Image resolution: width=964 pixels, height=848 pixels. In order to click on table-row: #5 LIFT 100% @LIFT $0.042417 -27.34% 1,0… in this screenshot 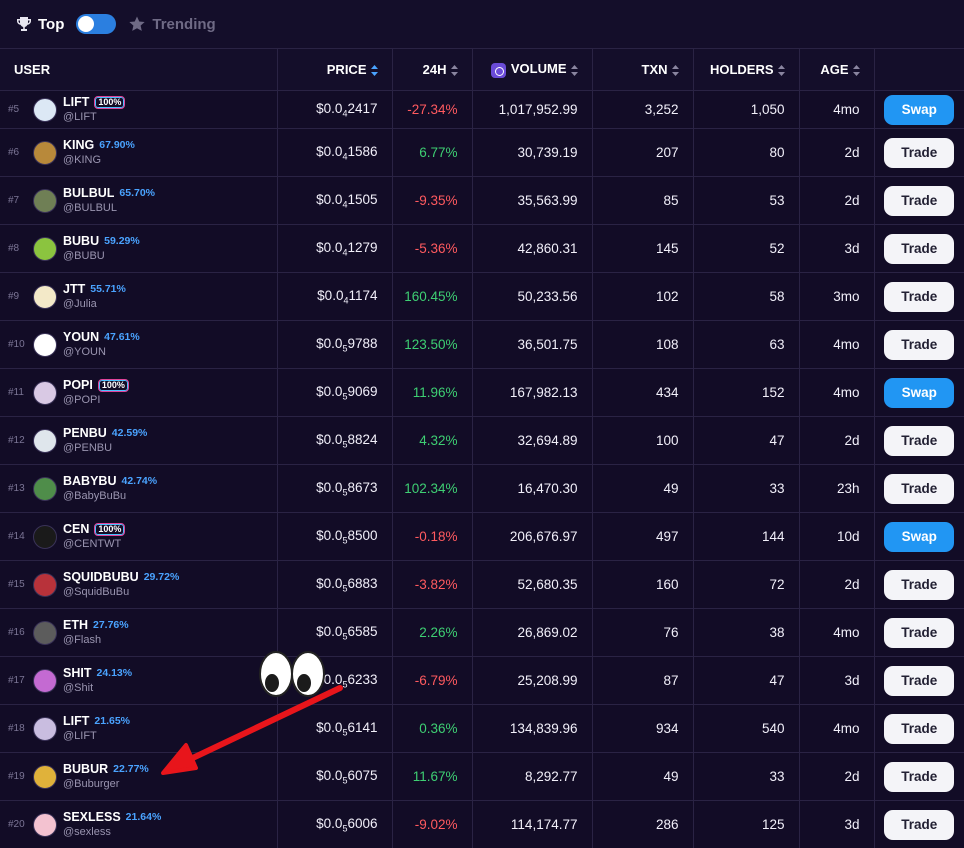, I will do `click(482, 109)`.